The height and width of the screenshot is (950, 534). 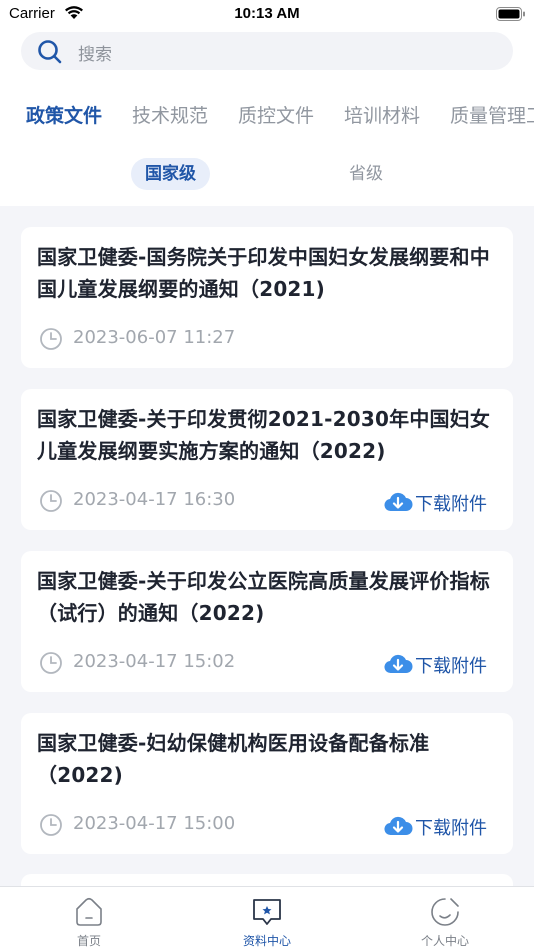 I want to click on status-bar: Carrier 10:13 AM, so click(x=267, y=14).